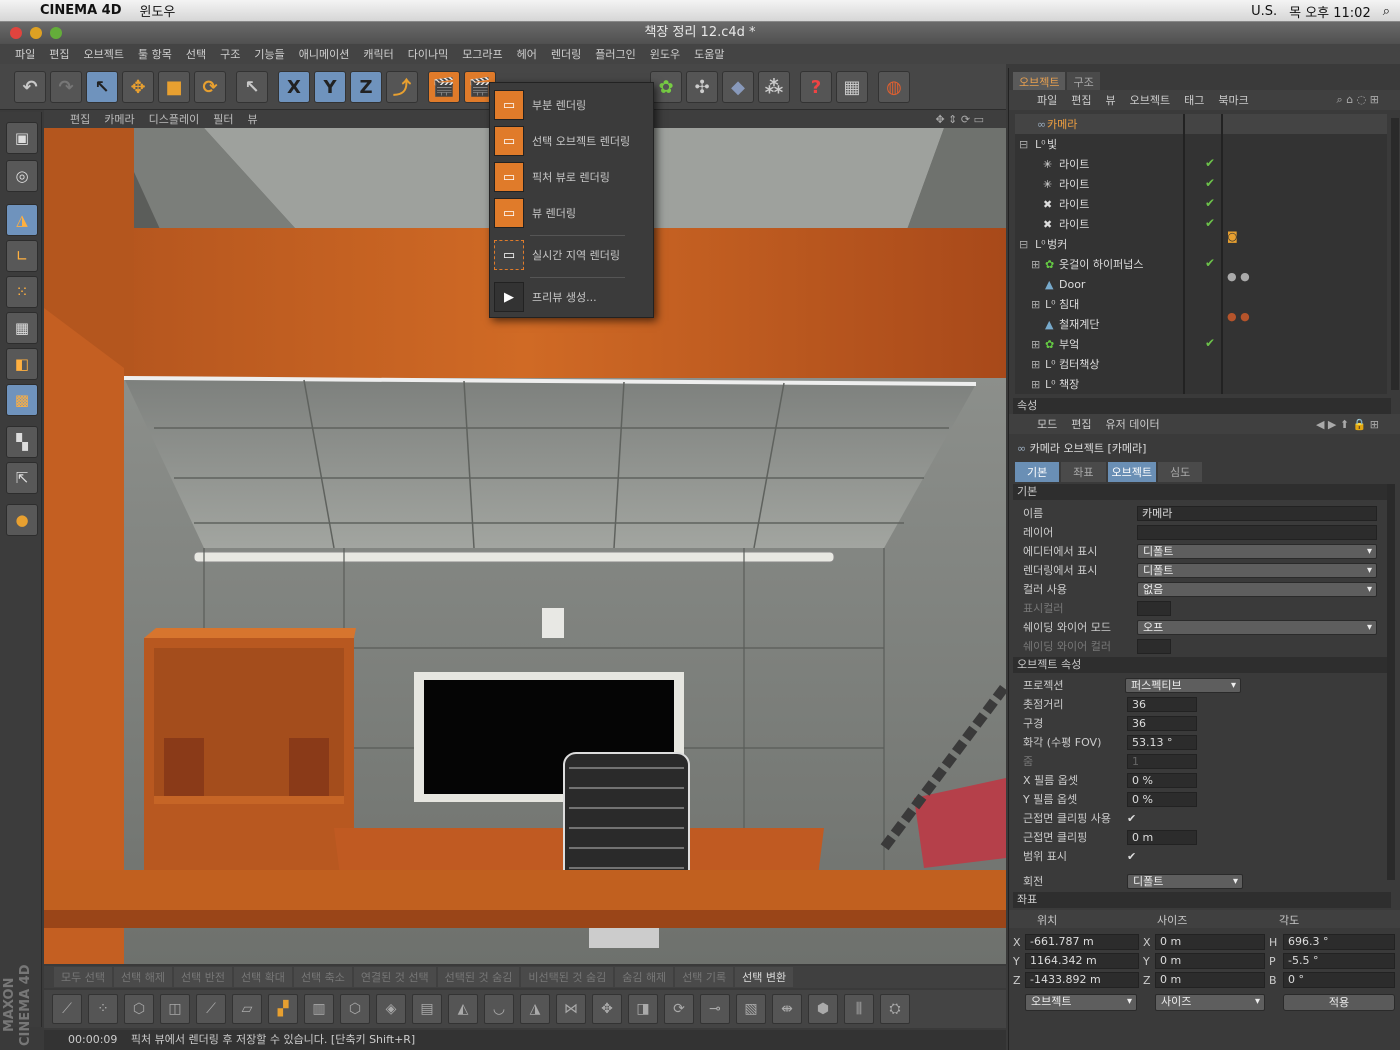 The width and height of the screenshot is (1400, 1050). What do you see at coordinates (1081, 100) in the screenshot?
I see `om-menu-edit: 편집` at bounding box center [1081, 100].